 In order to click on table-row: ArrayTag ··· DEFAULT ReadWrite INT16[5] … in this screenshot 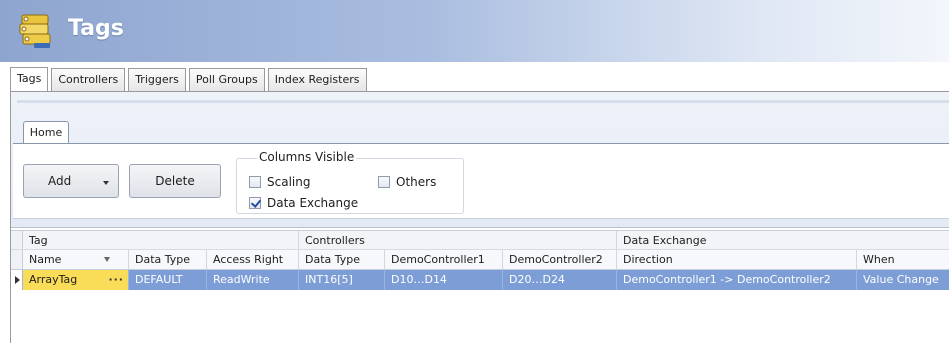, I will do `click(480, 280)`.